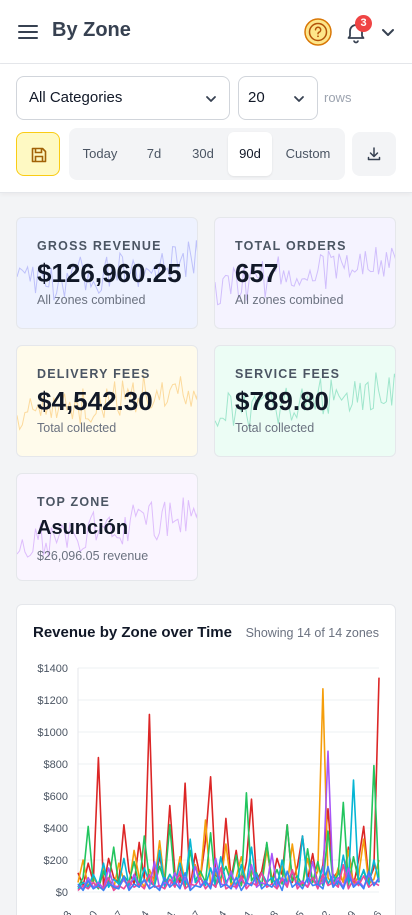  What do you see at coordinates (388, 32) in the screenshot?
I see `account-chevron-down-icon` at bounding box center [388, 32].